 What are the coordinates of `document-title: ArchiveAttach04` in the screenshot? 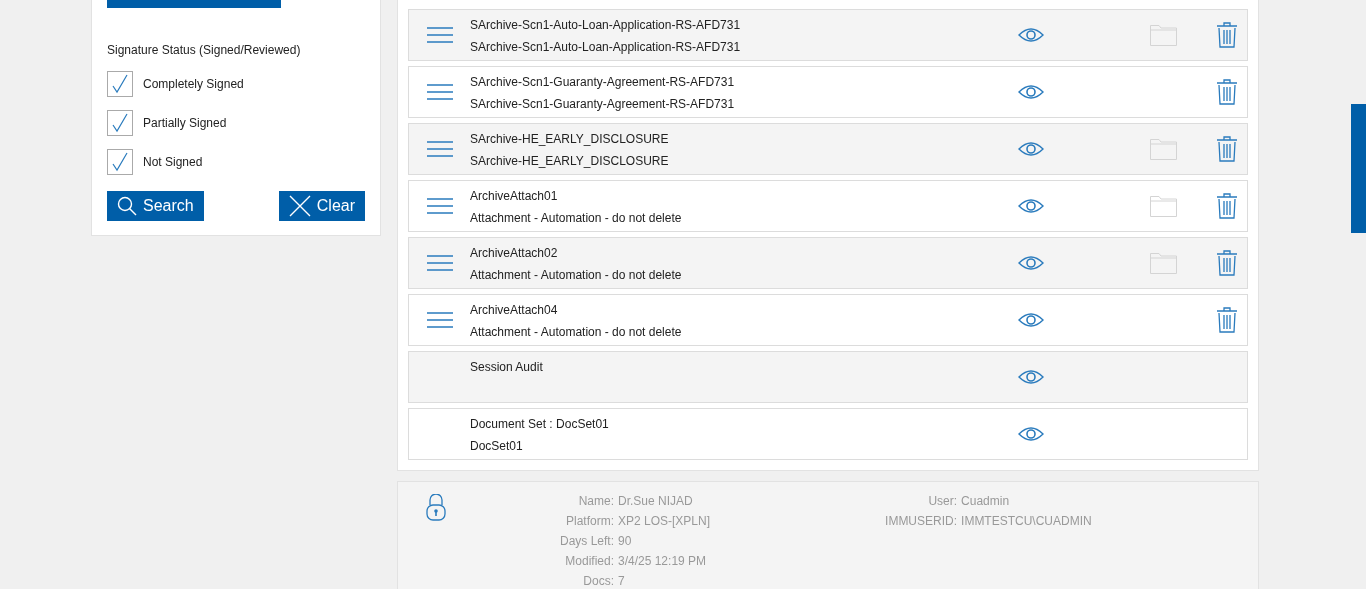 It's located at (514, 310).